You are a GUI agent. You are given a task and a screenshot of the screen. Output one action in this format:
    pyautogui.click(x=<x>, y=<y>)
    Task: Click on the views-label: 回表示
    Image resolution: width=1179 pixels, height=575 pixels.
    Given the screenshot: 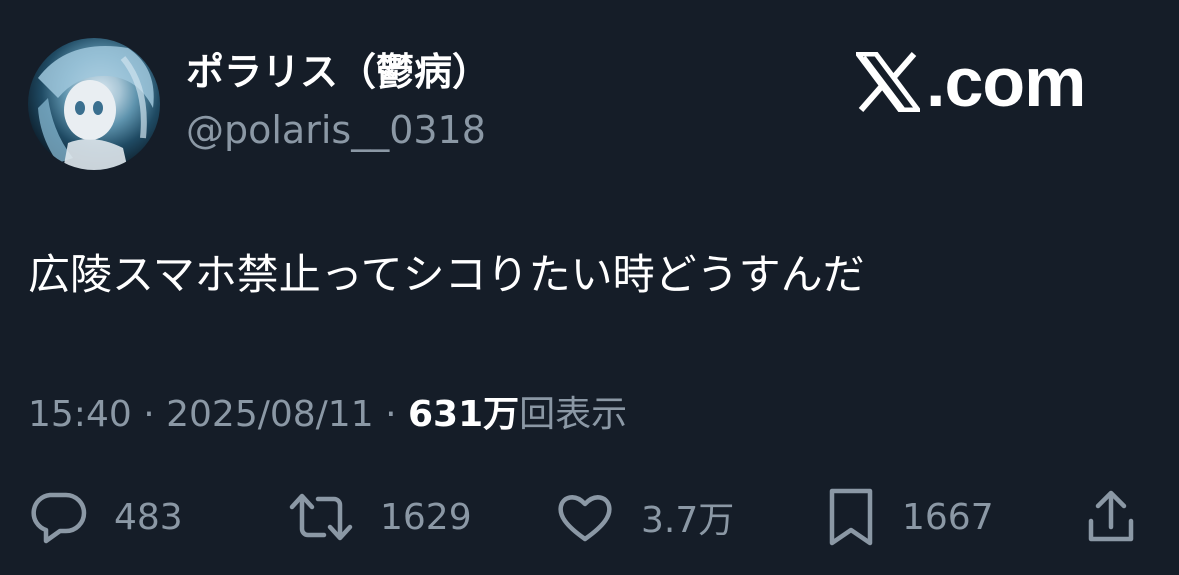 What is the action you would take?
    pyautogui.click(x=573, y=414)
    